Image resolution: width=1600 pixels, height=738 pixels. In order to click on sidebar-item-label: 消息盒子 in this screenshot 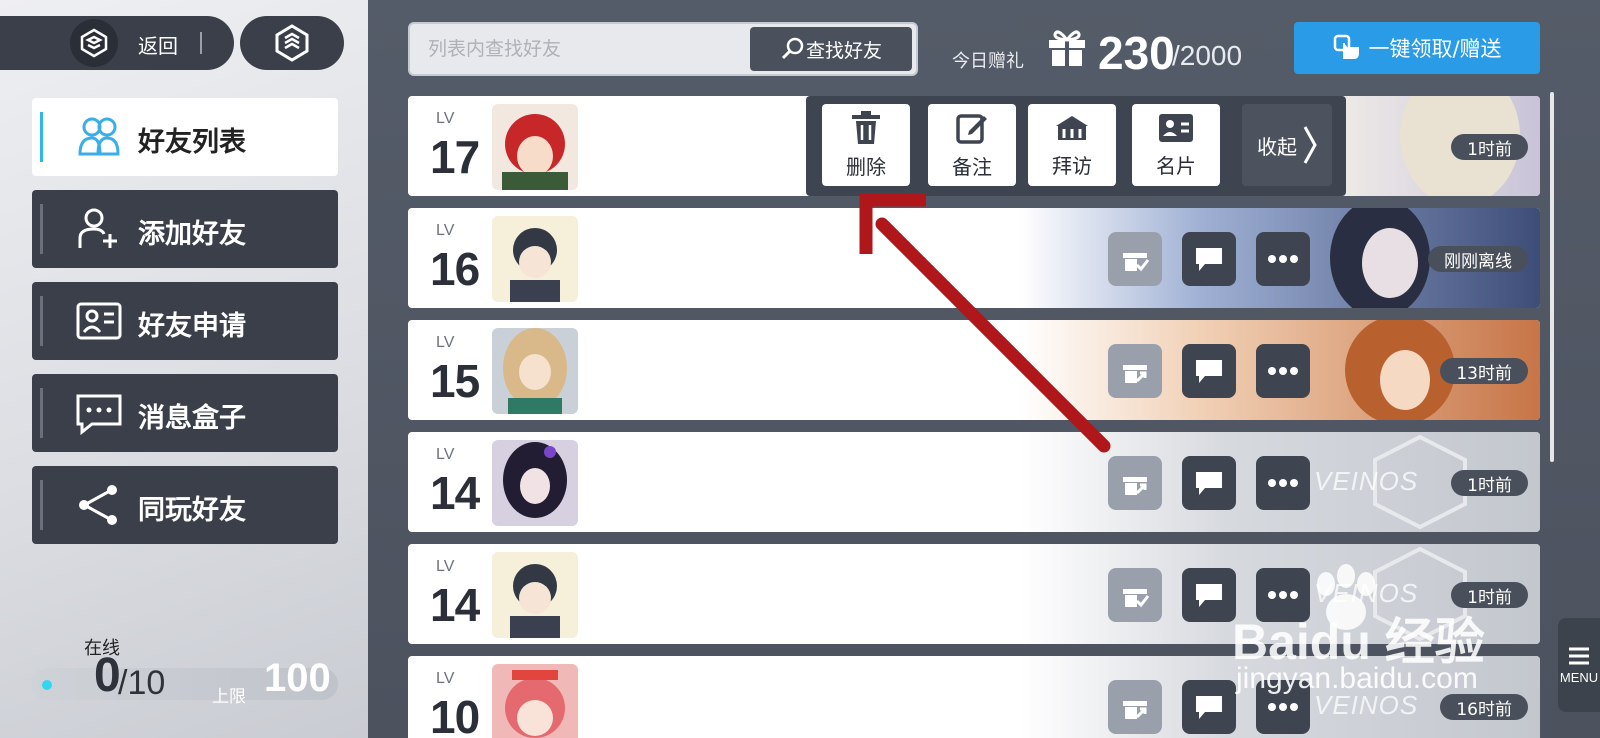, I will do `click(192, 418)`.